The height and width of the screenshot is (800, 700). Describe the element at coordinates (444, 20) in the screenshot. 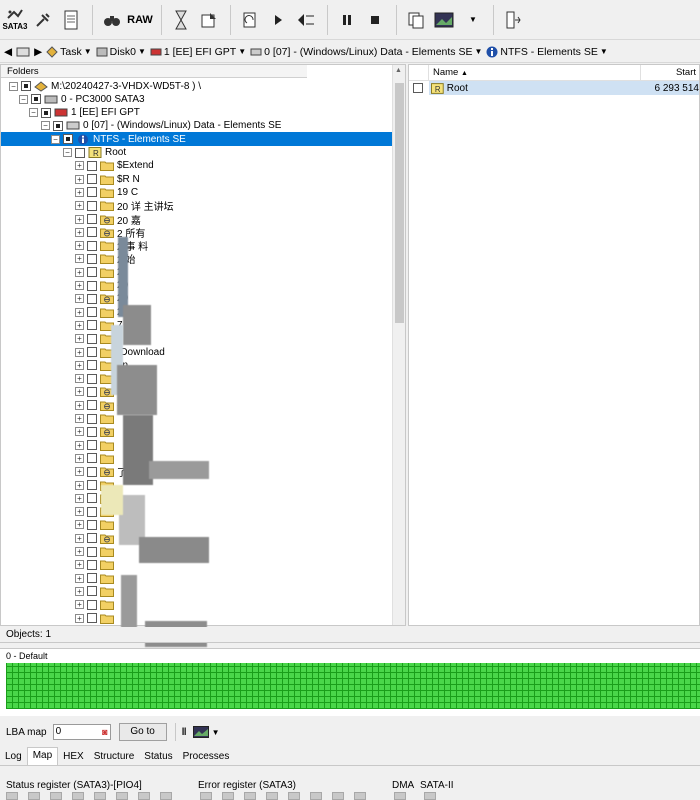

I see `image-button` at that location.